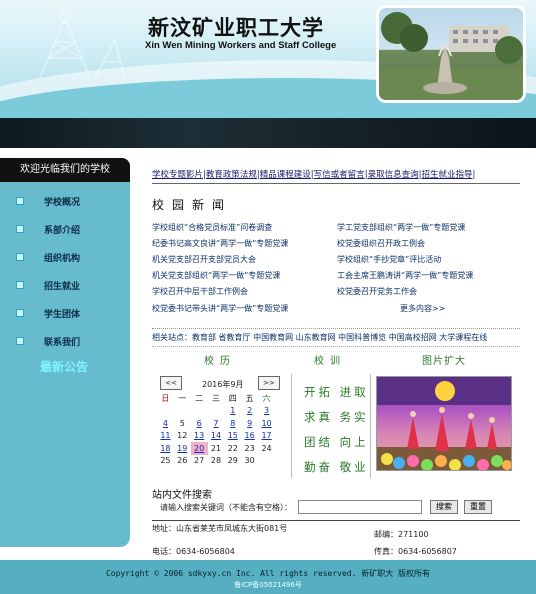 The width and height of the screenshot is (536, 594). What do you see at coordinates (65, 170) in the screenshot?
I see `welcome-banner: 欢迎光临我们的学校` at bounding box center [65, 170].